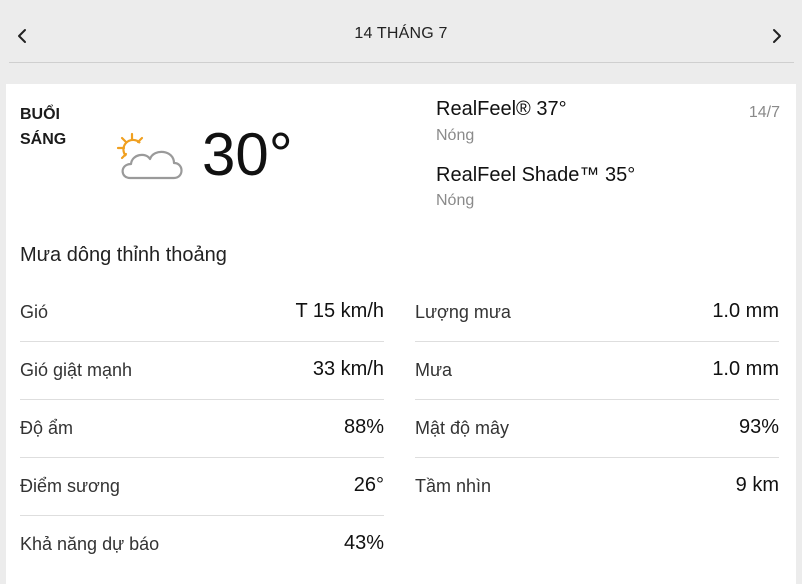 The height and width of the screenshot is (584, 802). What do you see at coordinates (149, 156) in the screenshot?
I see `partly-sunny-icon` at bounding box center [149, 156].